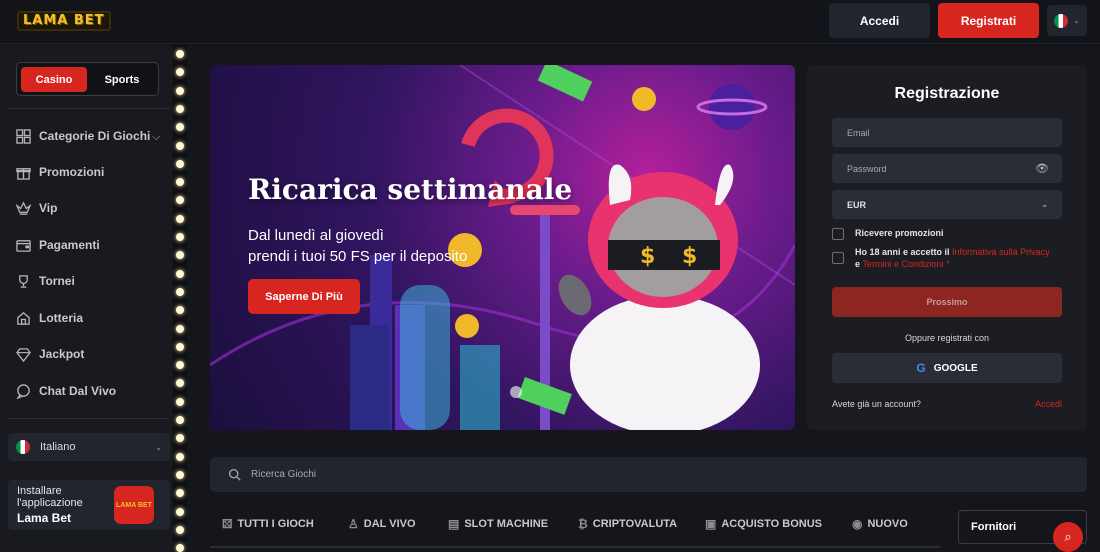 The image size is (1100, 552). What do you see at coordinates (54, 79) in the screenshot?
I see `casino-tab: Casino` at bounding box center [54, 79].